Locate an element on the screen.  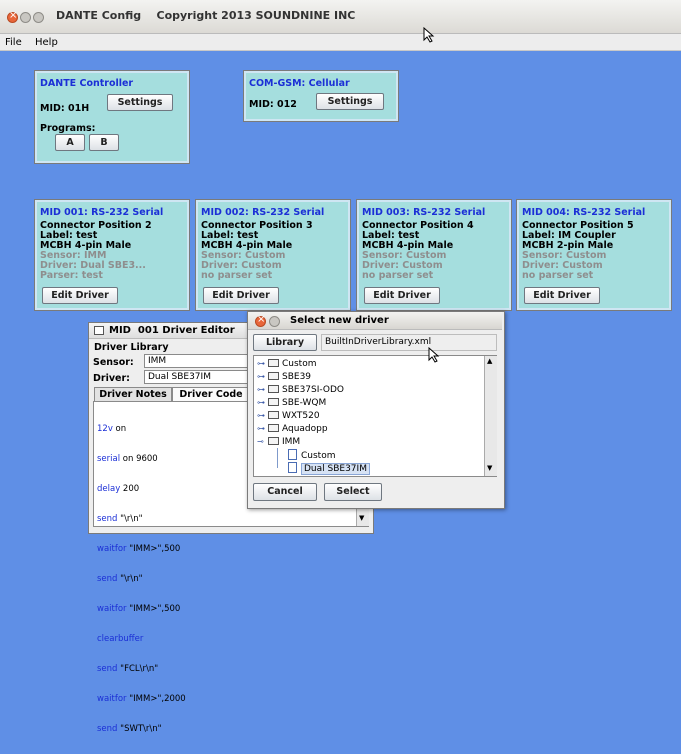
program-b-button: B is located at coordinates (104, 142).